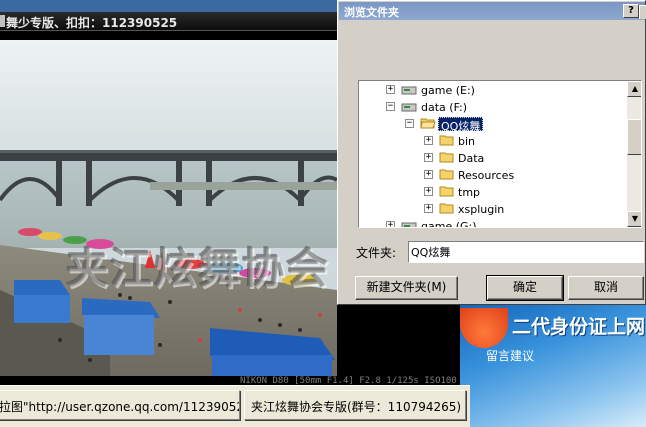  I want to click on web-content-area: 二代身份证上网 留言建议, so click(553, 363).